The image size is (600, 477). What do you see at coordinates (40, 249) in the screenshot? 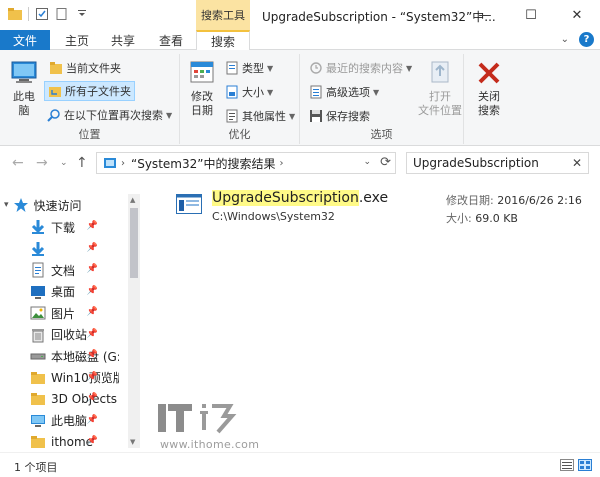
I see `download-arrow-icon` at bounding box center [40, 249].